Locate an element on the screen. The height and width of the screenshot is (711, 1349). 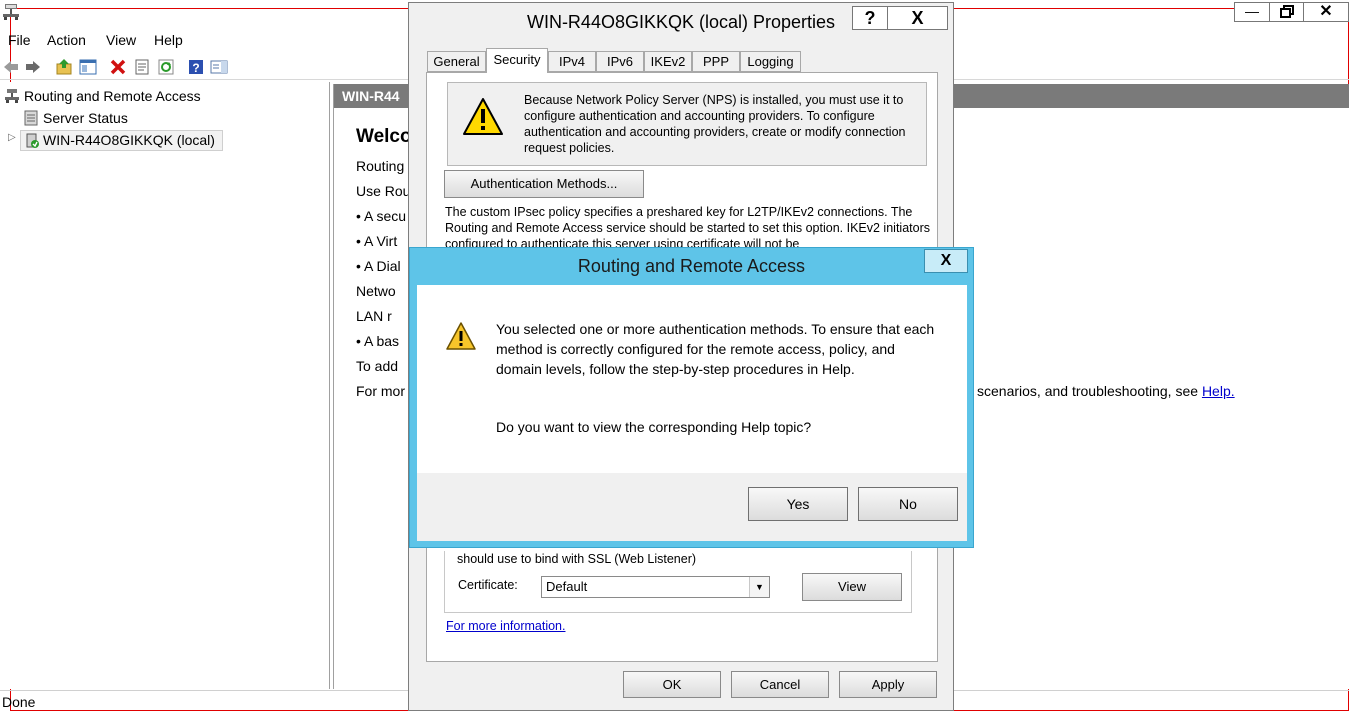
delete-icon is located at coordinates (118, 67).